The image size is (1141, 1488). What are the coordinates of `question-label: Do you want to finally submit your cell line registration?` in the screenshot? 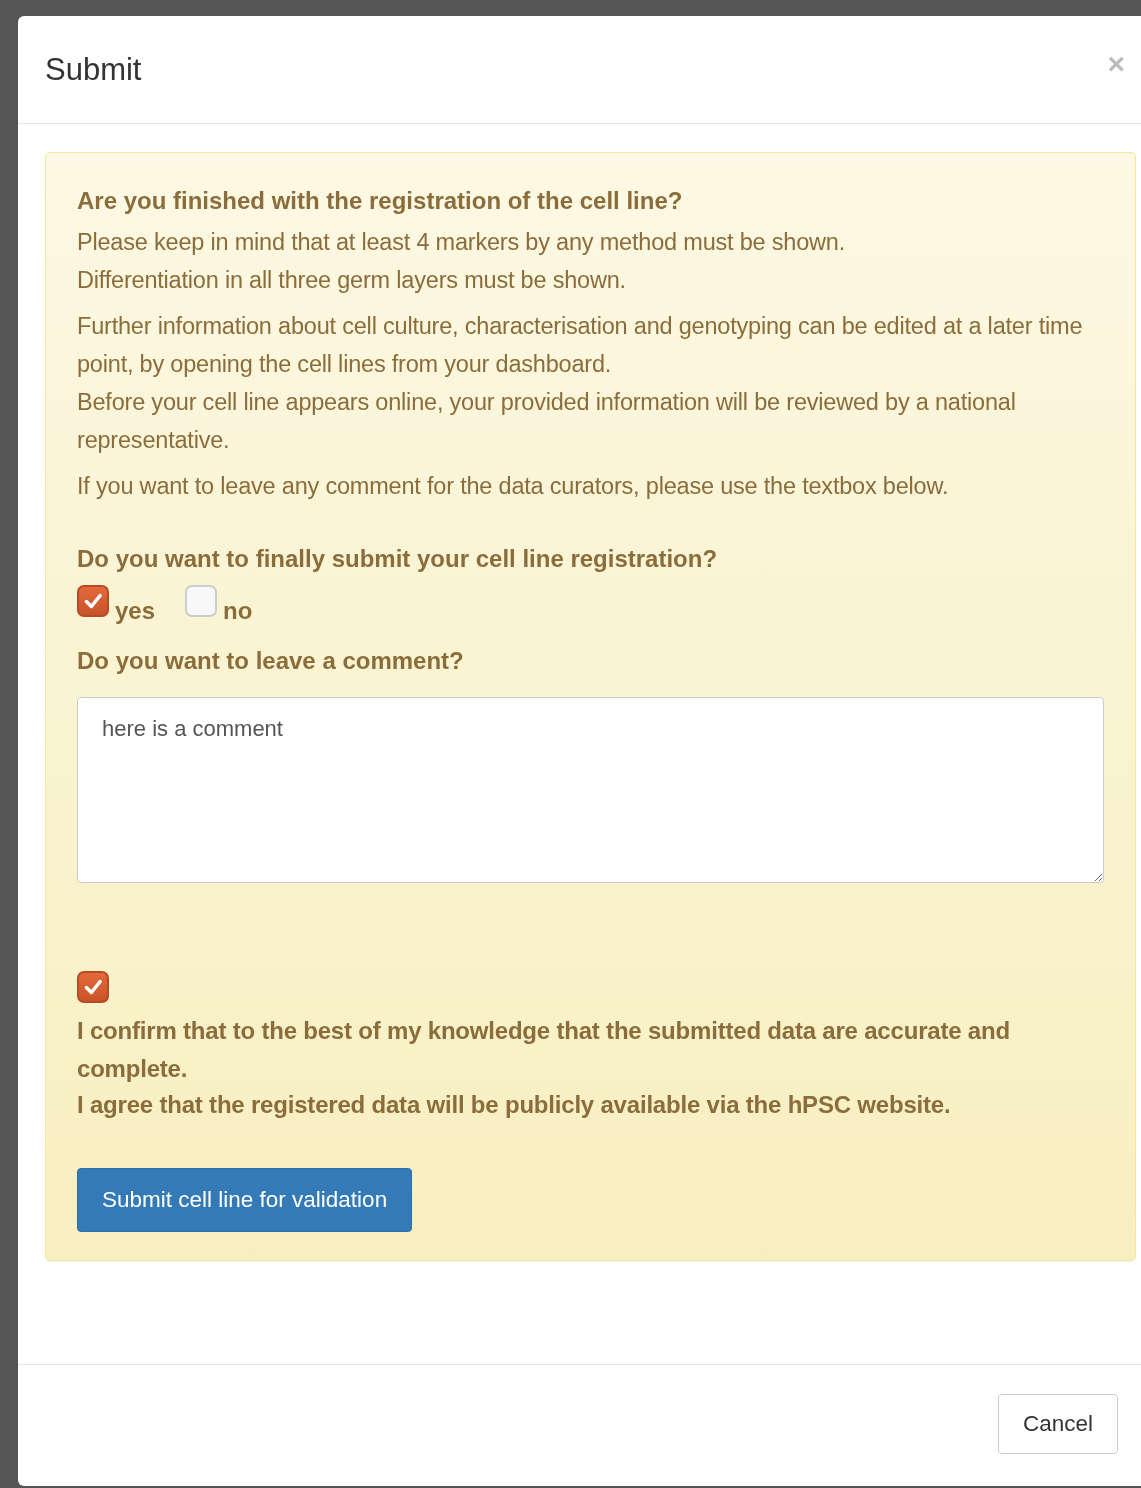 It's located at (398, 559).